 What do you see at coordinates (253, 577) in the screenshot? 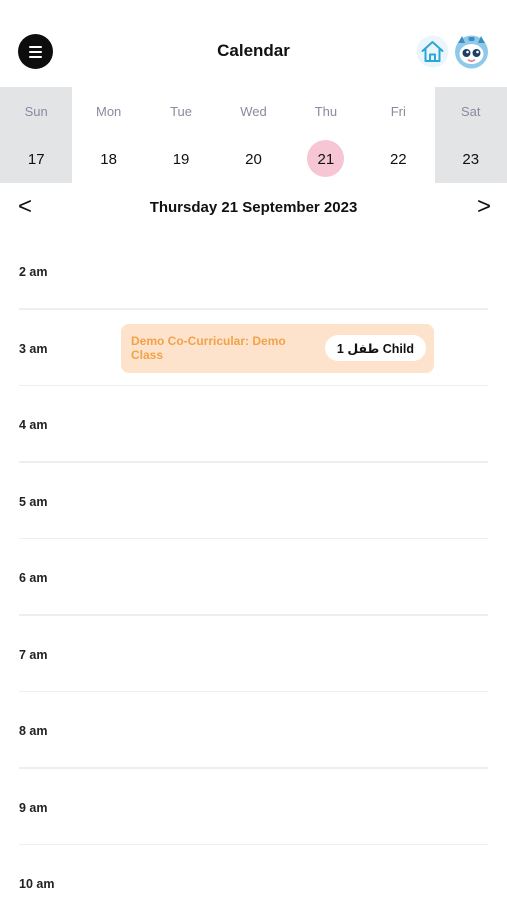
I see `time-slot: 6 am` at bounding box center [253, 577].